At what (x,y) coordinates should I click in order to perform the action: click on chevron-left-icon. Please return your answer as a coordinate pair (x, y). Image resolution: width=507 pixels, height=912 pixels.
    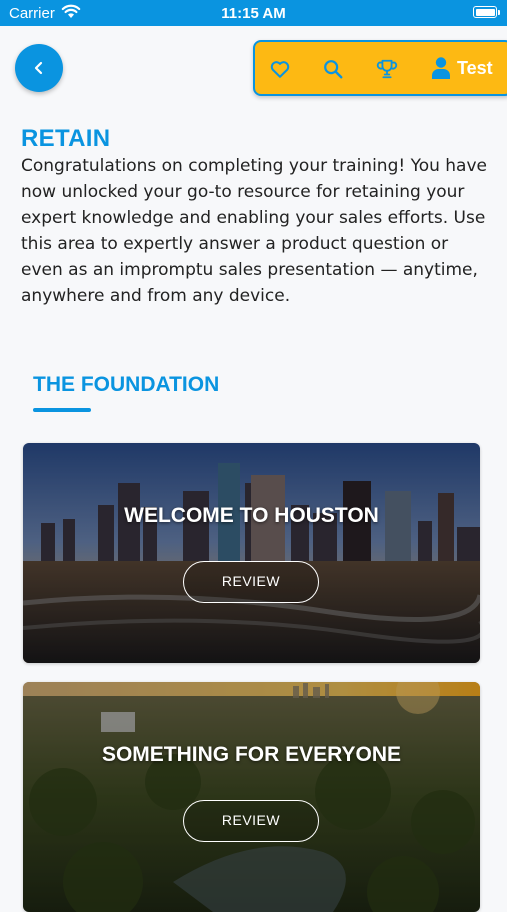
    Looking at the image, I should click on (38, 68).